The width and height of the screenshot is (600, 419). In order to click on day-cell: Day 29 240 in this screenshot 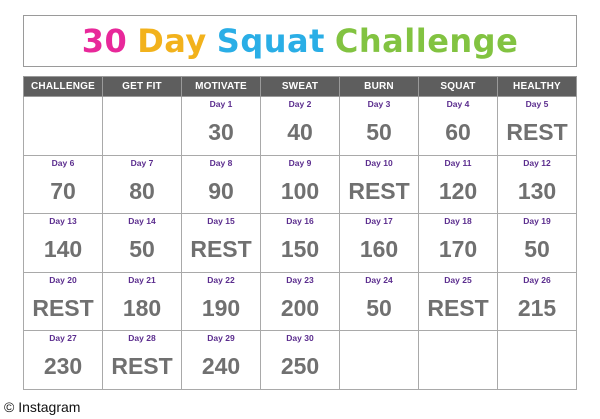, I will do `click(221, 360)`.